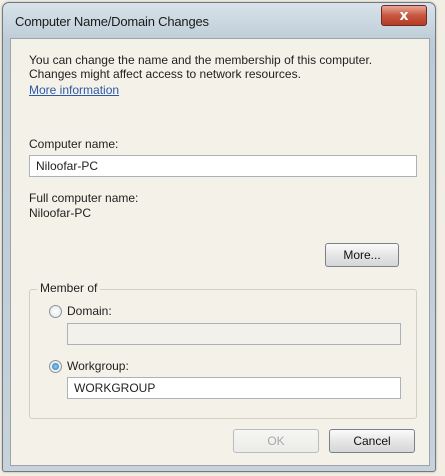 The width and height of the screenshot is (445, 476). Describe the element at coordinates (74, 144) in the screenshot. I see `computer-name-label: Computer name:` at that location.